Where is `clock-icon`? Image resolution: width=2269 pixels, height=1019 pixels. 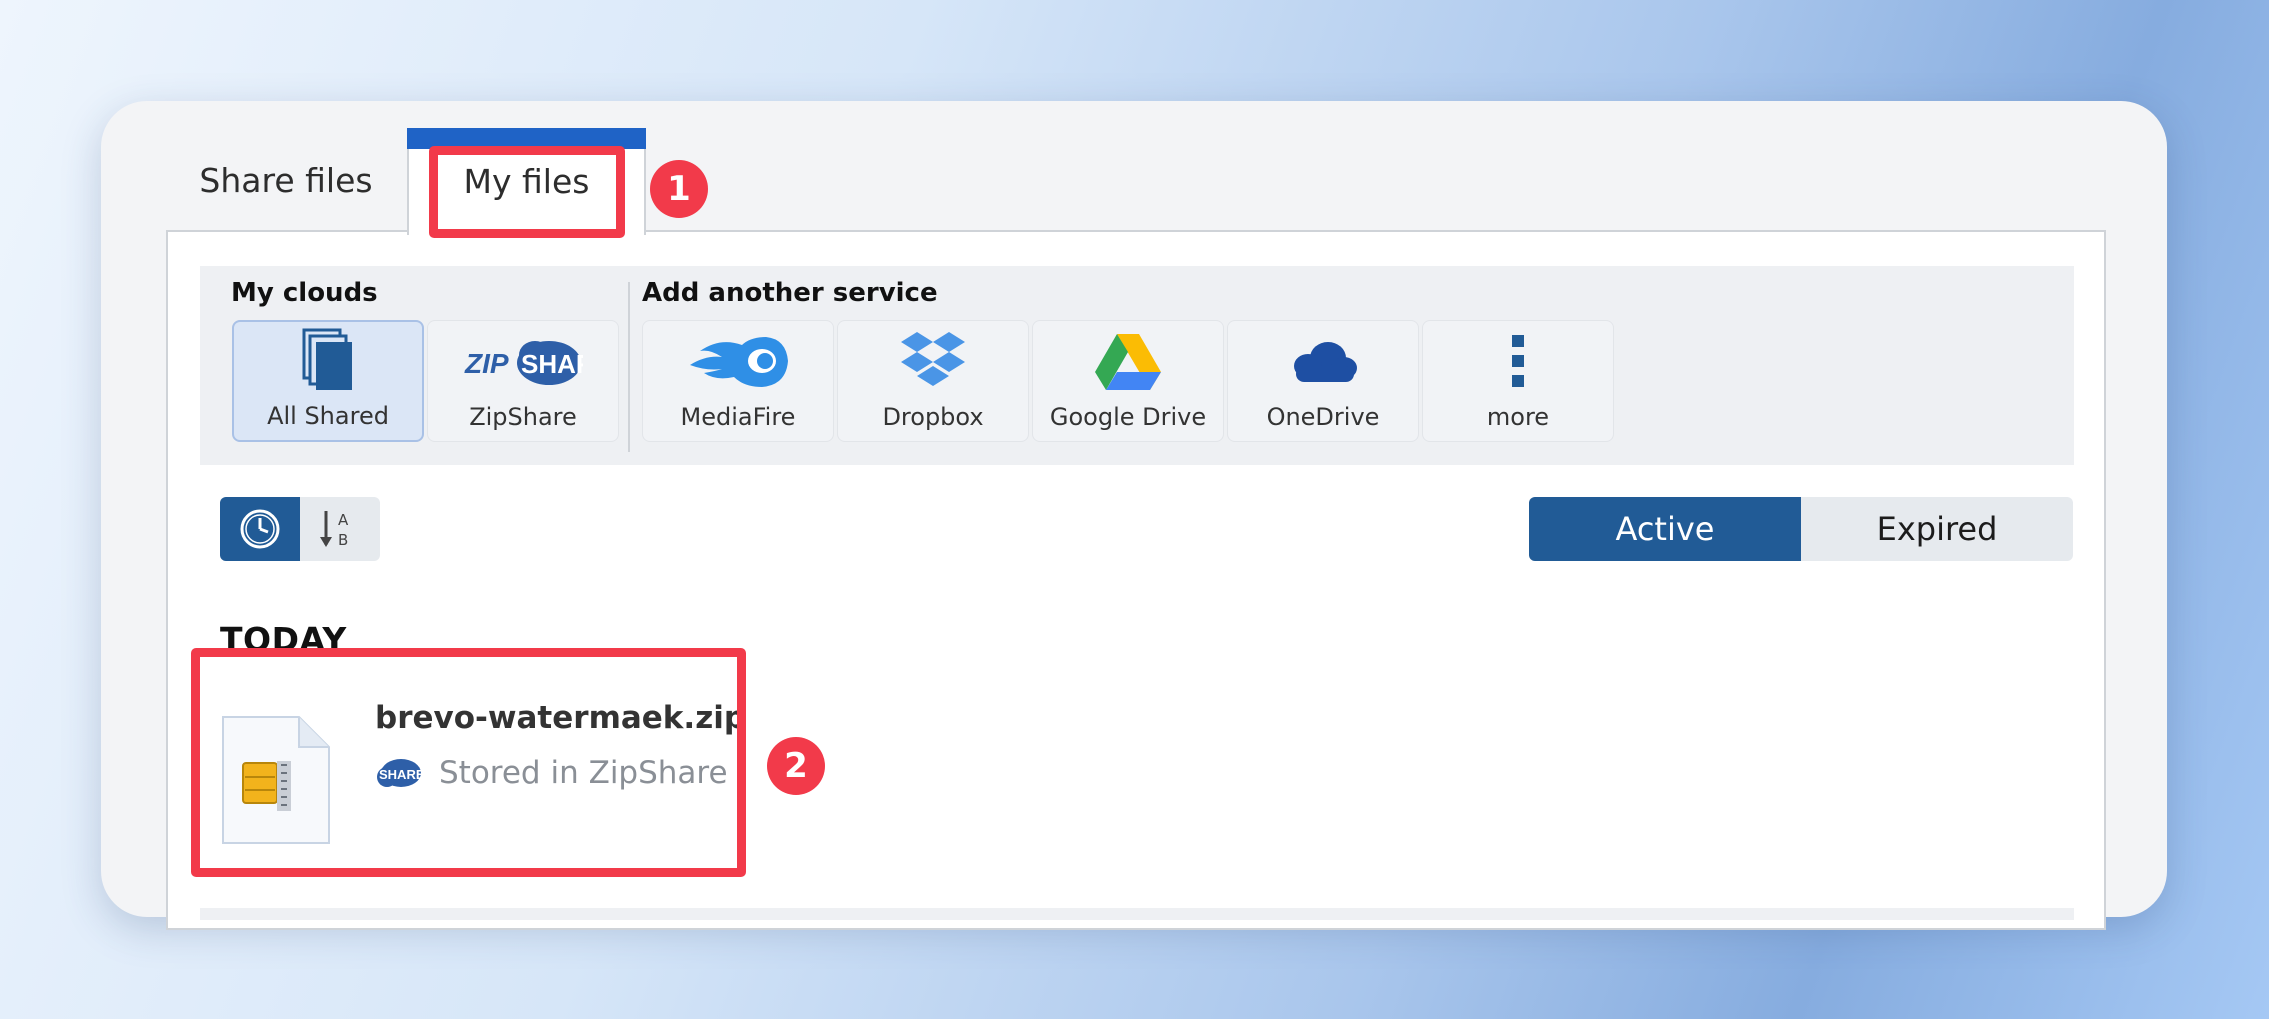
clock-icon is located at coordinates (260, 529).